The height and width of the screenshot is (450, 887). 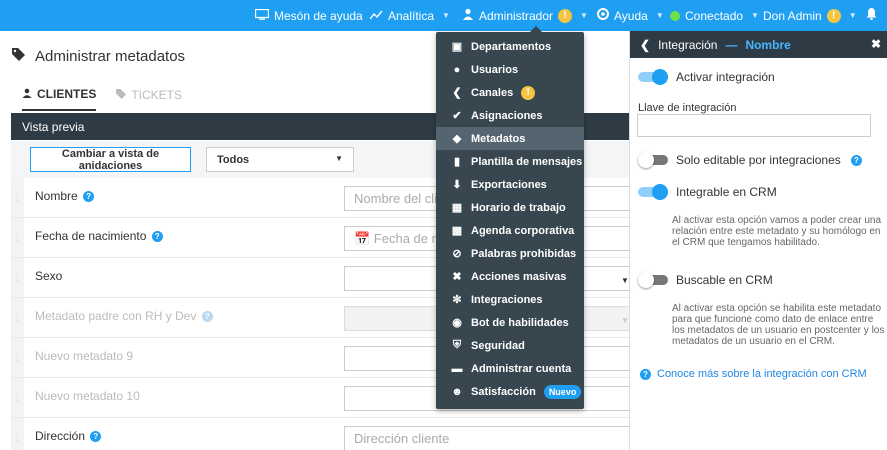 What do you see at coordinates (653, 77) in the screenshot?
I see `activate-integration-toggle` at bounding box center [653, 77].